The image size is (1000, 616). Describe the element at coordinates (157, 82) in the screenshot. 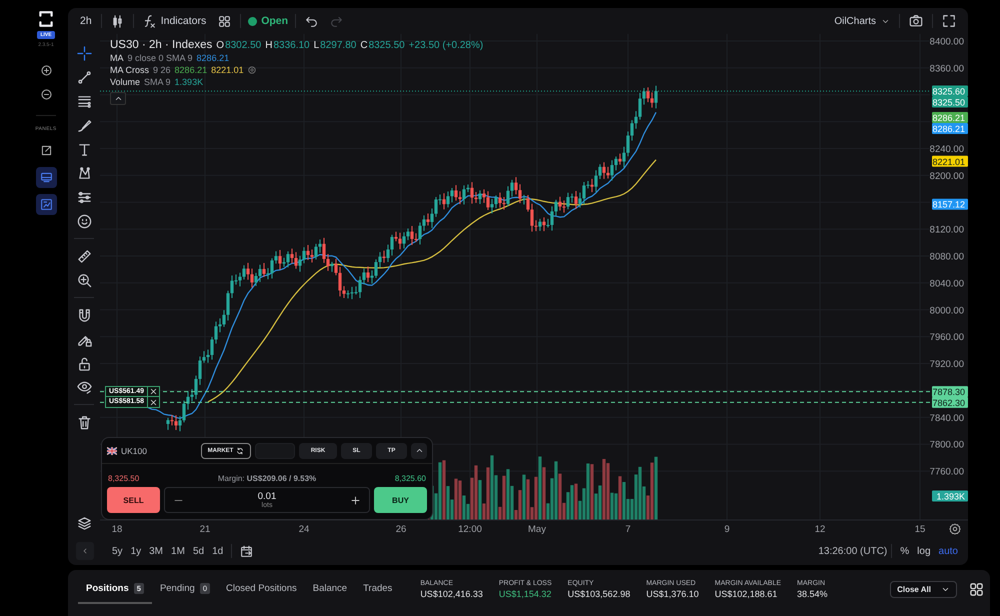

I see `indicator-params: SMA 9` at that location.